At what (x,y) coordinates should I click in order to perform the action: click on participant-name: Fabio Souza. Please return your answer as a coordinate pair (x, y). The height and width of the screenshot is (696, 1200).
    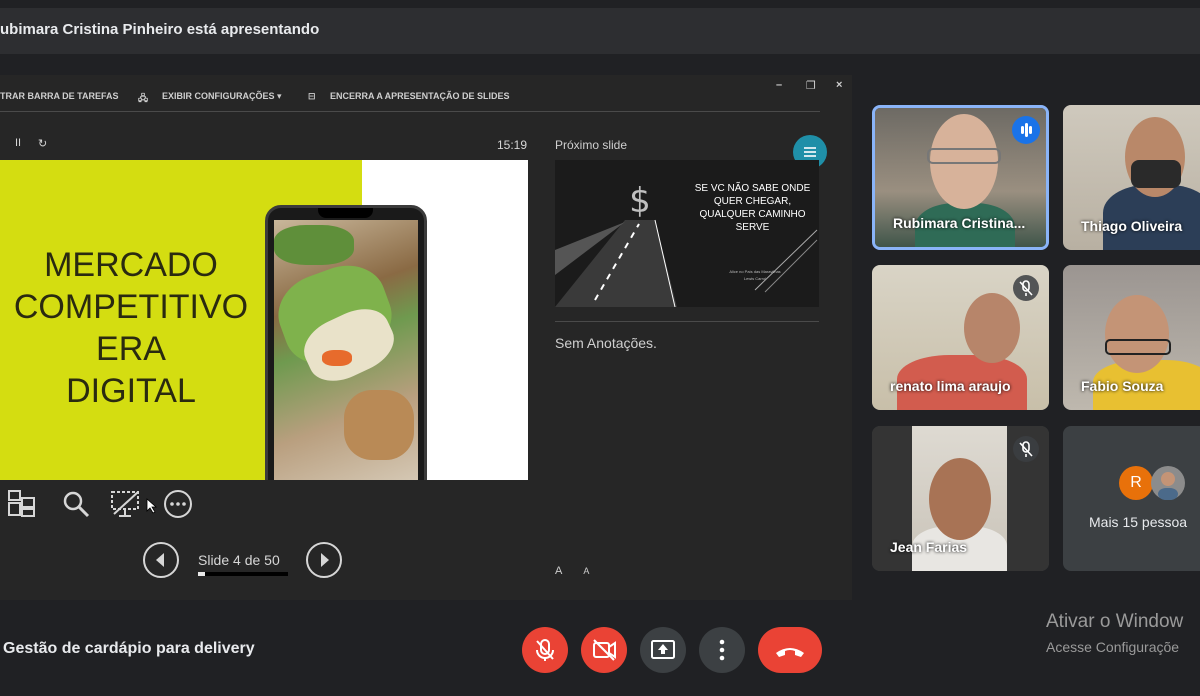
    Looking at the image, I should click on (1122, 386).